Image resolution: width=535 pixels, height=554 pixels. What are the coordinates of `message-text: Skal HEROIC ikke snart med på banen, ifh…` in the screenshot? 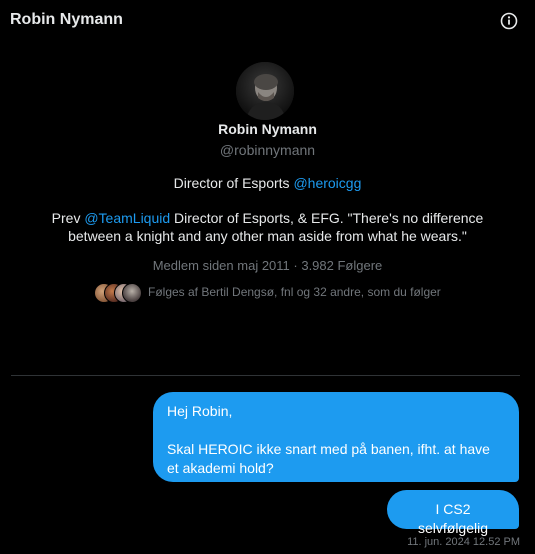 It's located at (328, 458).